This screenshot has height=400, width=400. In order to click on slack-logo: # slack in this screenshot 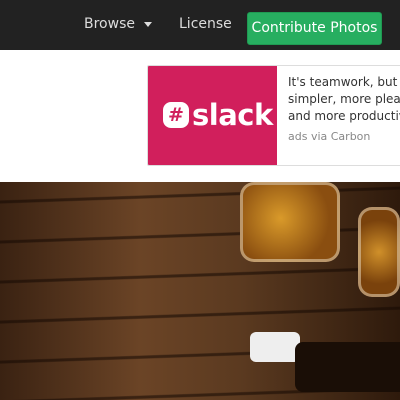, I will do `click(218, 115)`.